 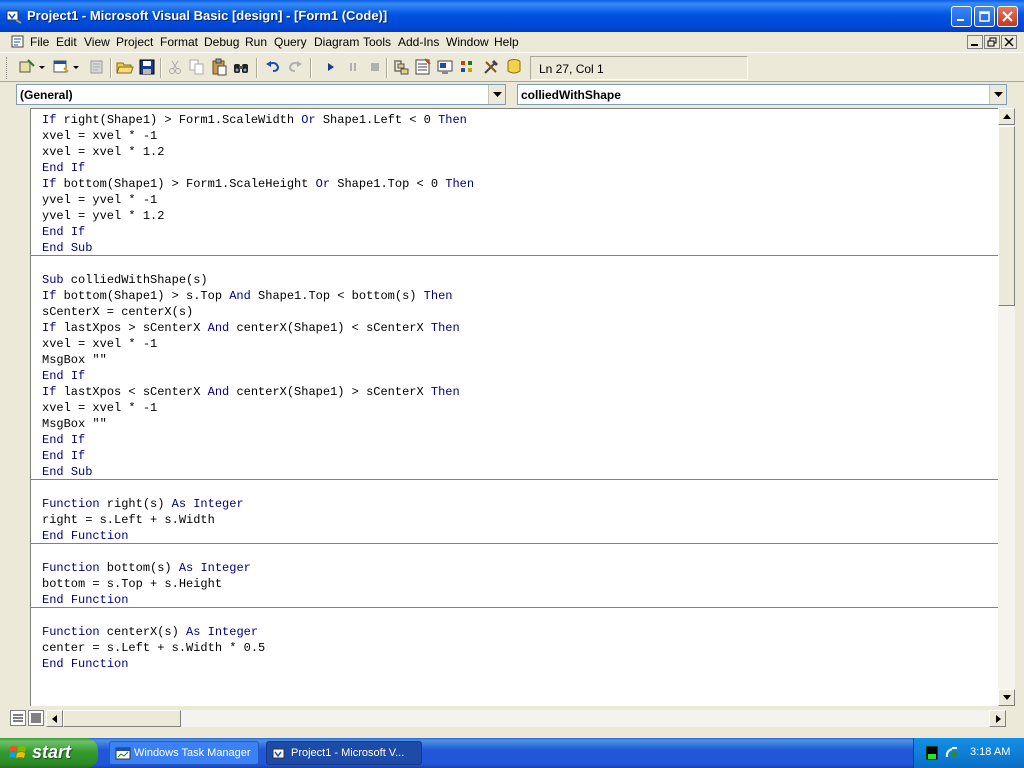 What do you see at coordinates (762, 94) in the screenshot?
I see `procedure-combo: colliedWithShape` at bounding box center [762, 94].